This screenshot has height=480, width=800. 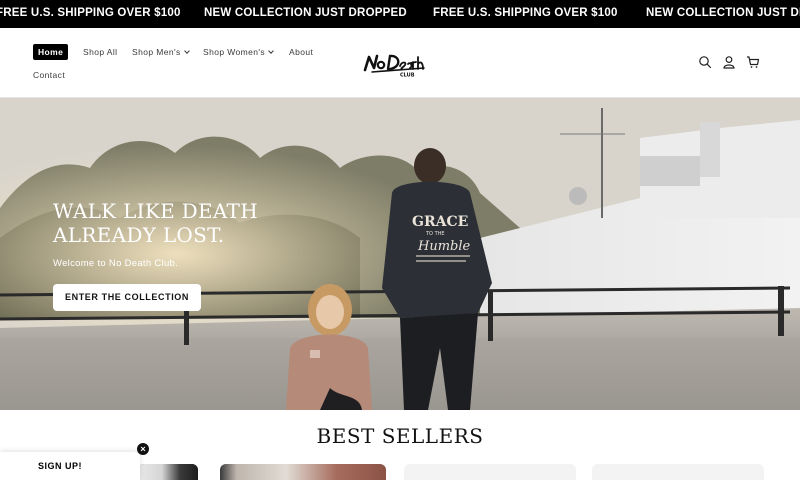 What do you see at coordinates (51, 52) in the screenshot?
I see `nav-home: Home` at bounding box center [51, 52].